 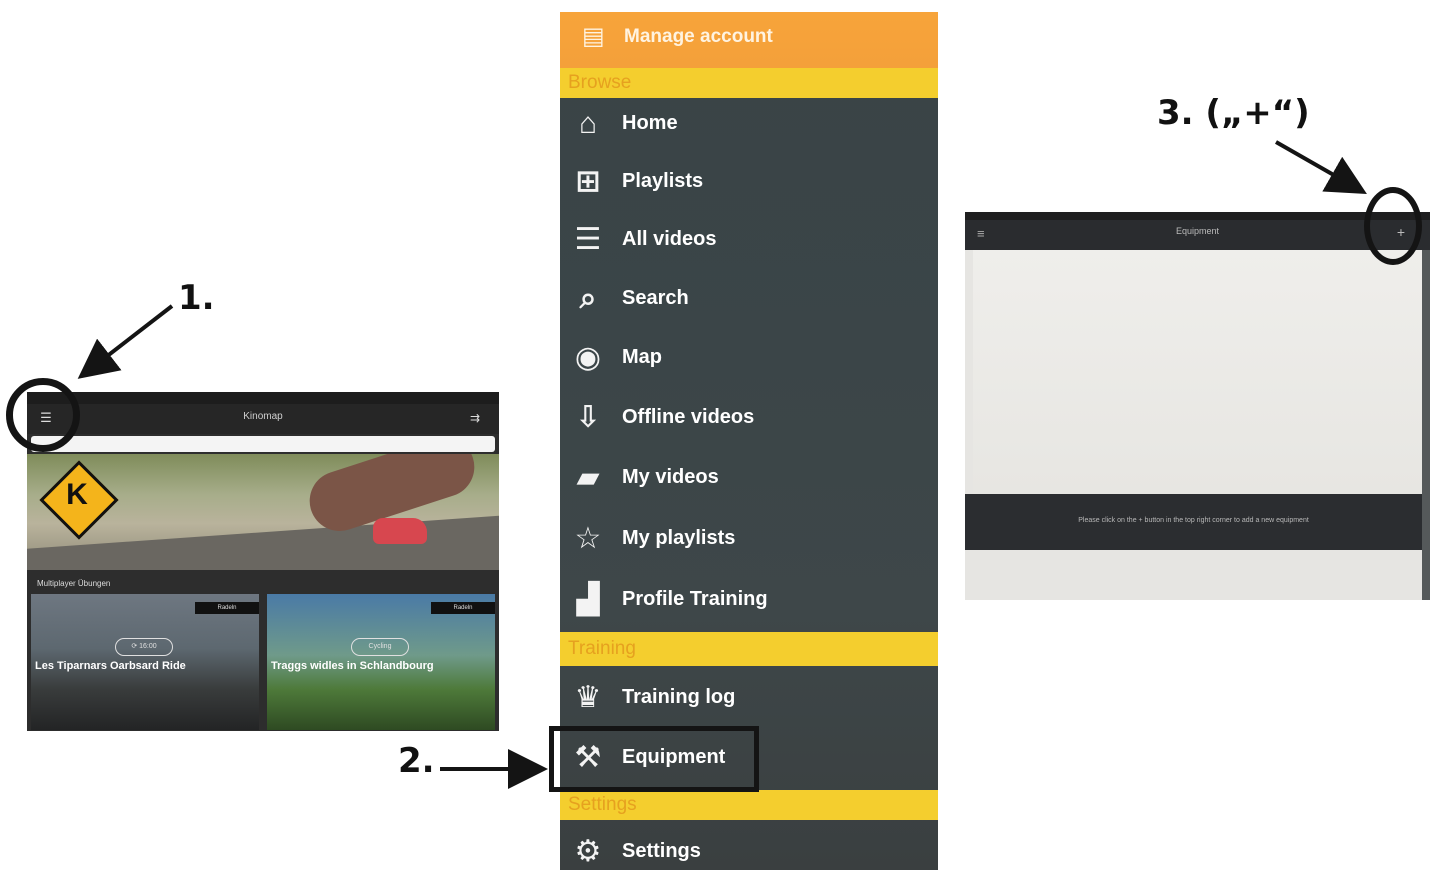 I want to click on menu-item-offline-videos: ⇩ Offline videos, so click(x=748, y=419).